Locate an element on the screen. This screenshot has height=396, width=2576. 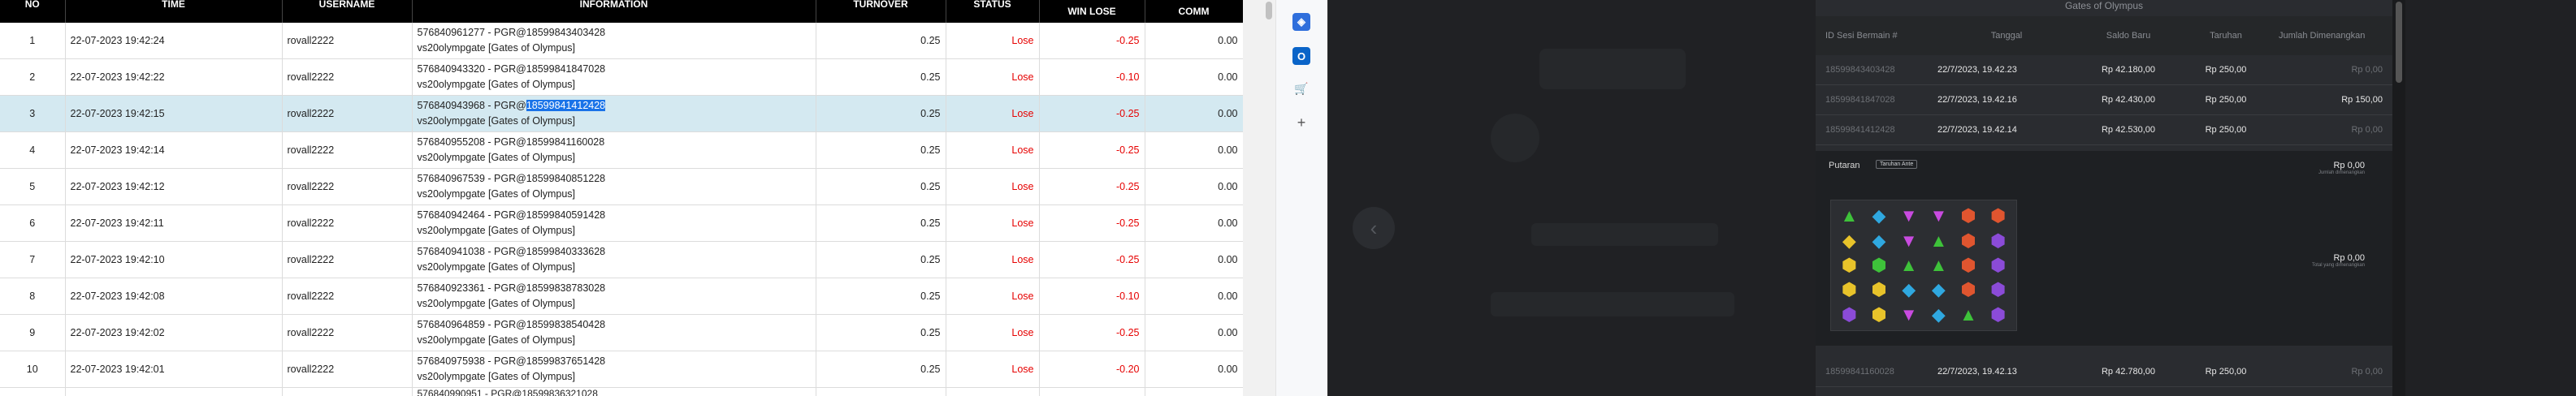
copilot-icon: ◈ is located at coordinates (1301, 22).